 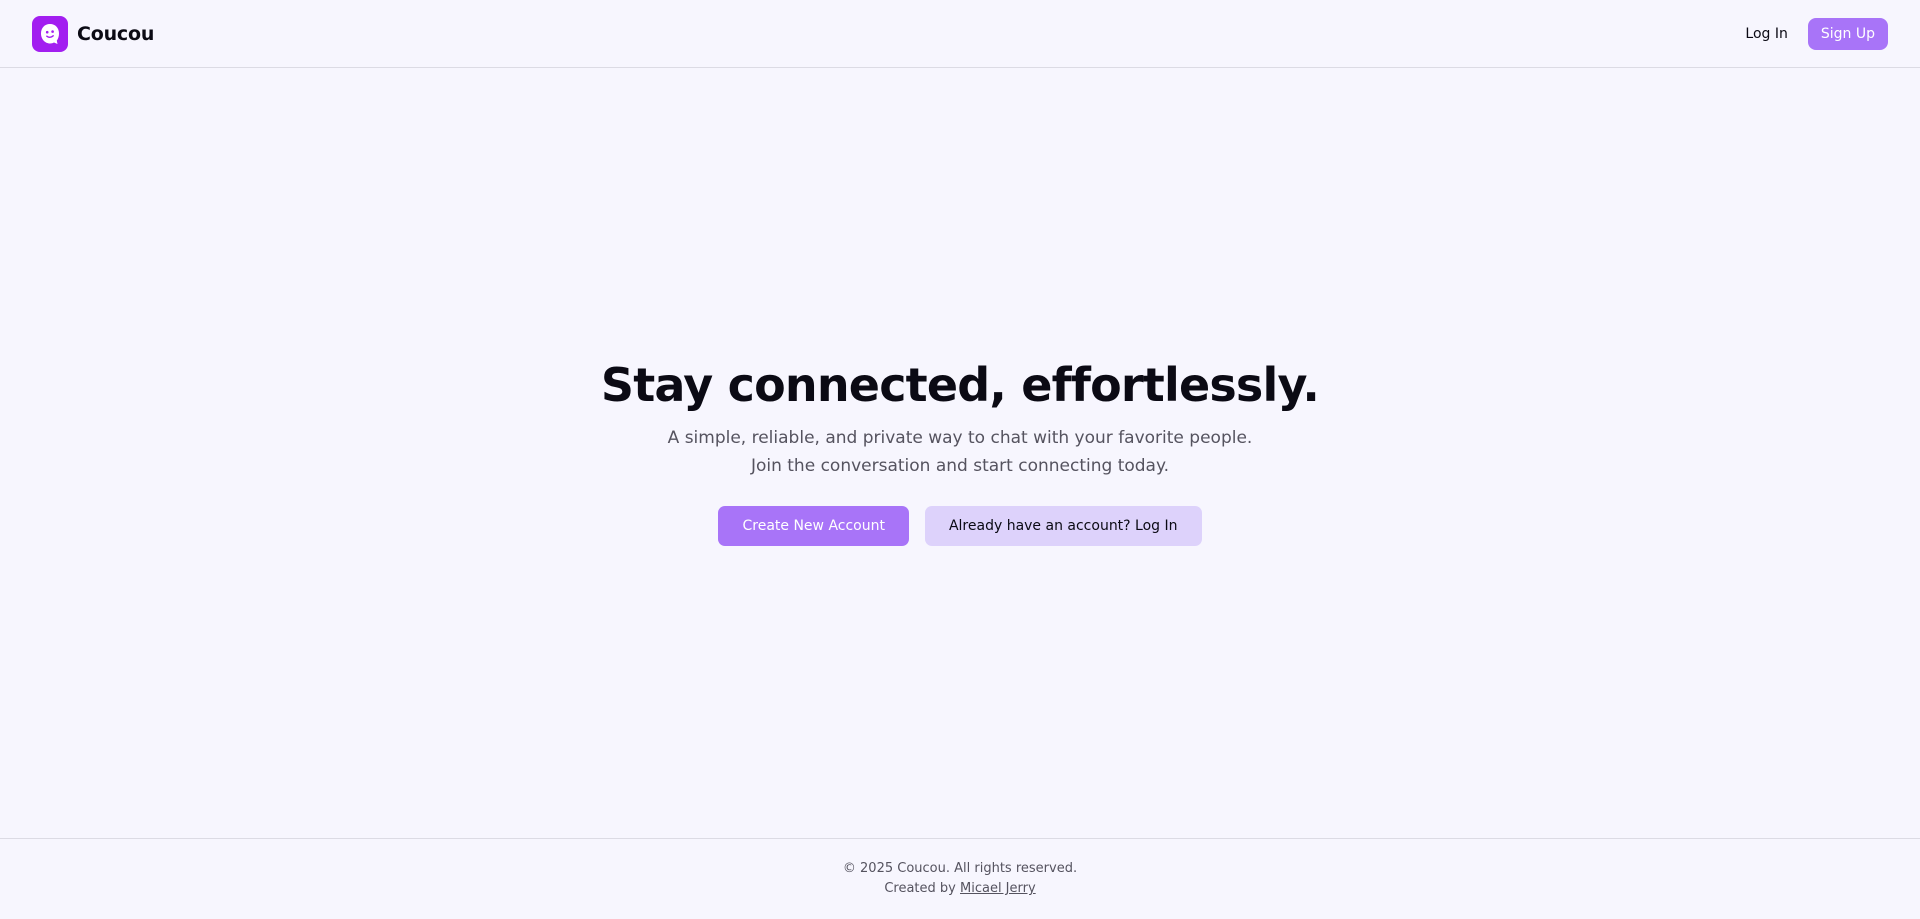 What do you see at coordinates (960, 34) in the screenshot?
I see `top-navbar: Coucou Log In Sign Up` at bounding box center [960, 34].